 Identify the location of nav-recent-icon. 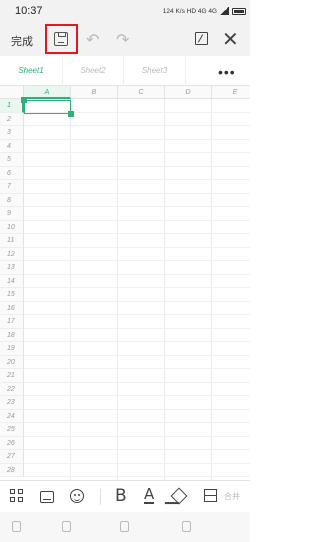
(186, 526).